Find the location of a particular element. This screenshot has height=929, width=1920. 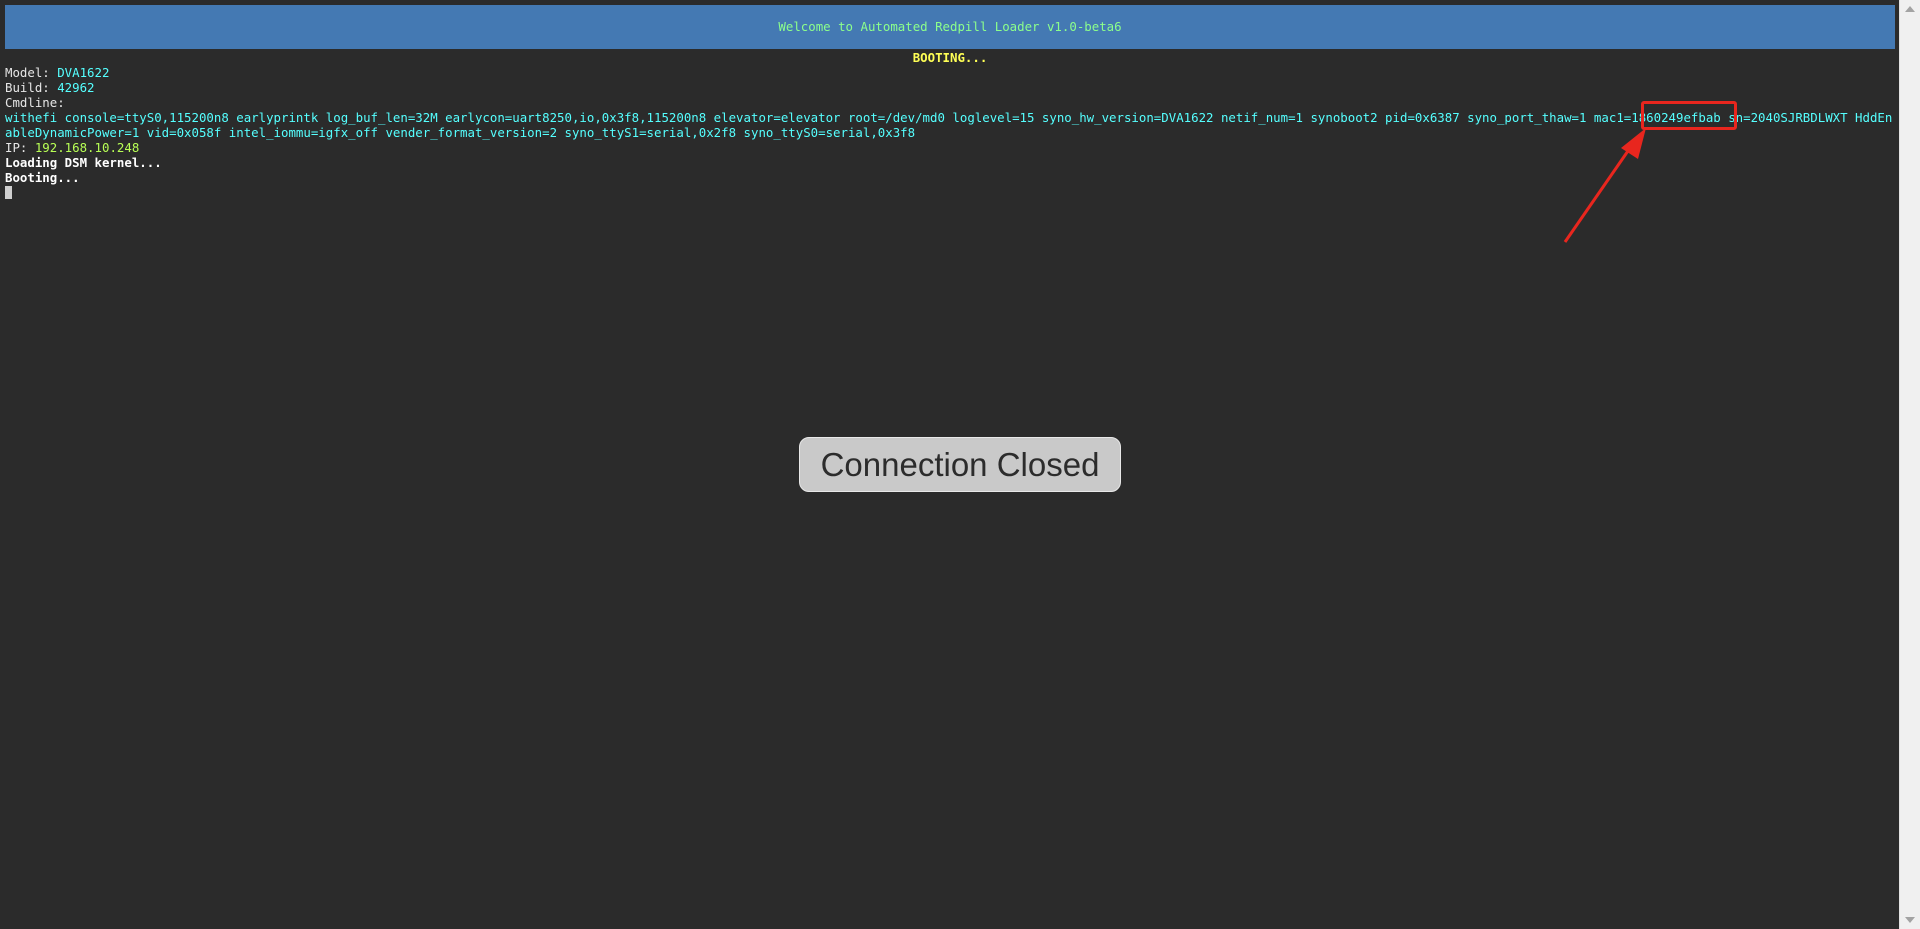

connection-closed-overlay: Connection Closed is located at coordinates (960, 464).